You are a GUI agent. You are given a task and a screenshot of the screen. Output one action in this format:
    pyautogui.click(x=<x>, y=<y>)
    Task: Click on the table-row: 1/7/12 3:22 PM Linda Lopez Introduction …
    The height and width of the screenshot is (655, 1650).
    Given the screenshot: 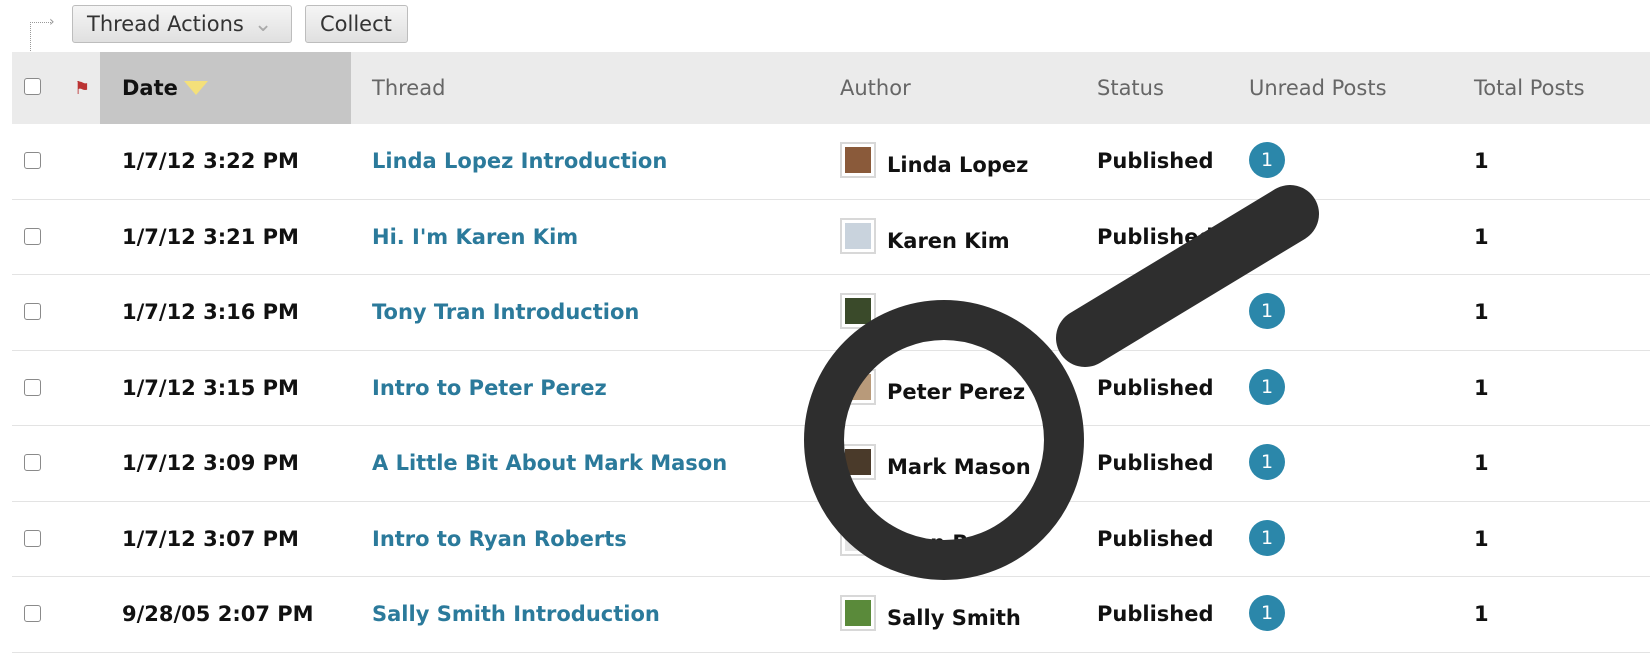 What is the action you would take?
    pyautogui.click(x=831, y=162)
    